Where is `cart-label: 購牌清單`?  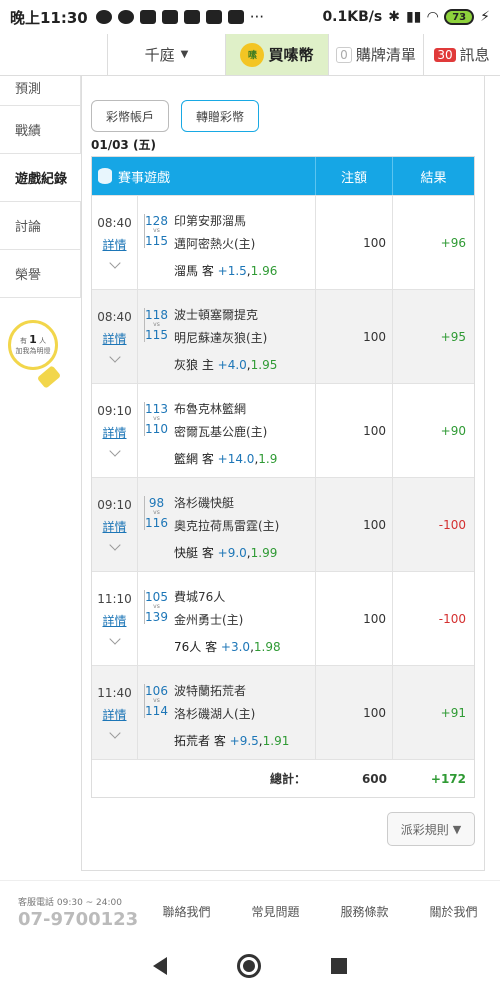 cart-label: 購牌清單 is located at coordinates (385, 55).